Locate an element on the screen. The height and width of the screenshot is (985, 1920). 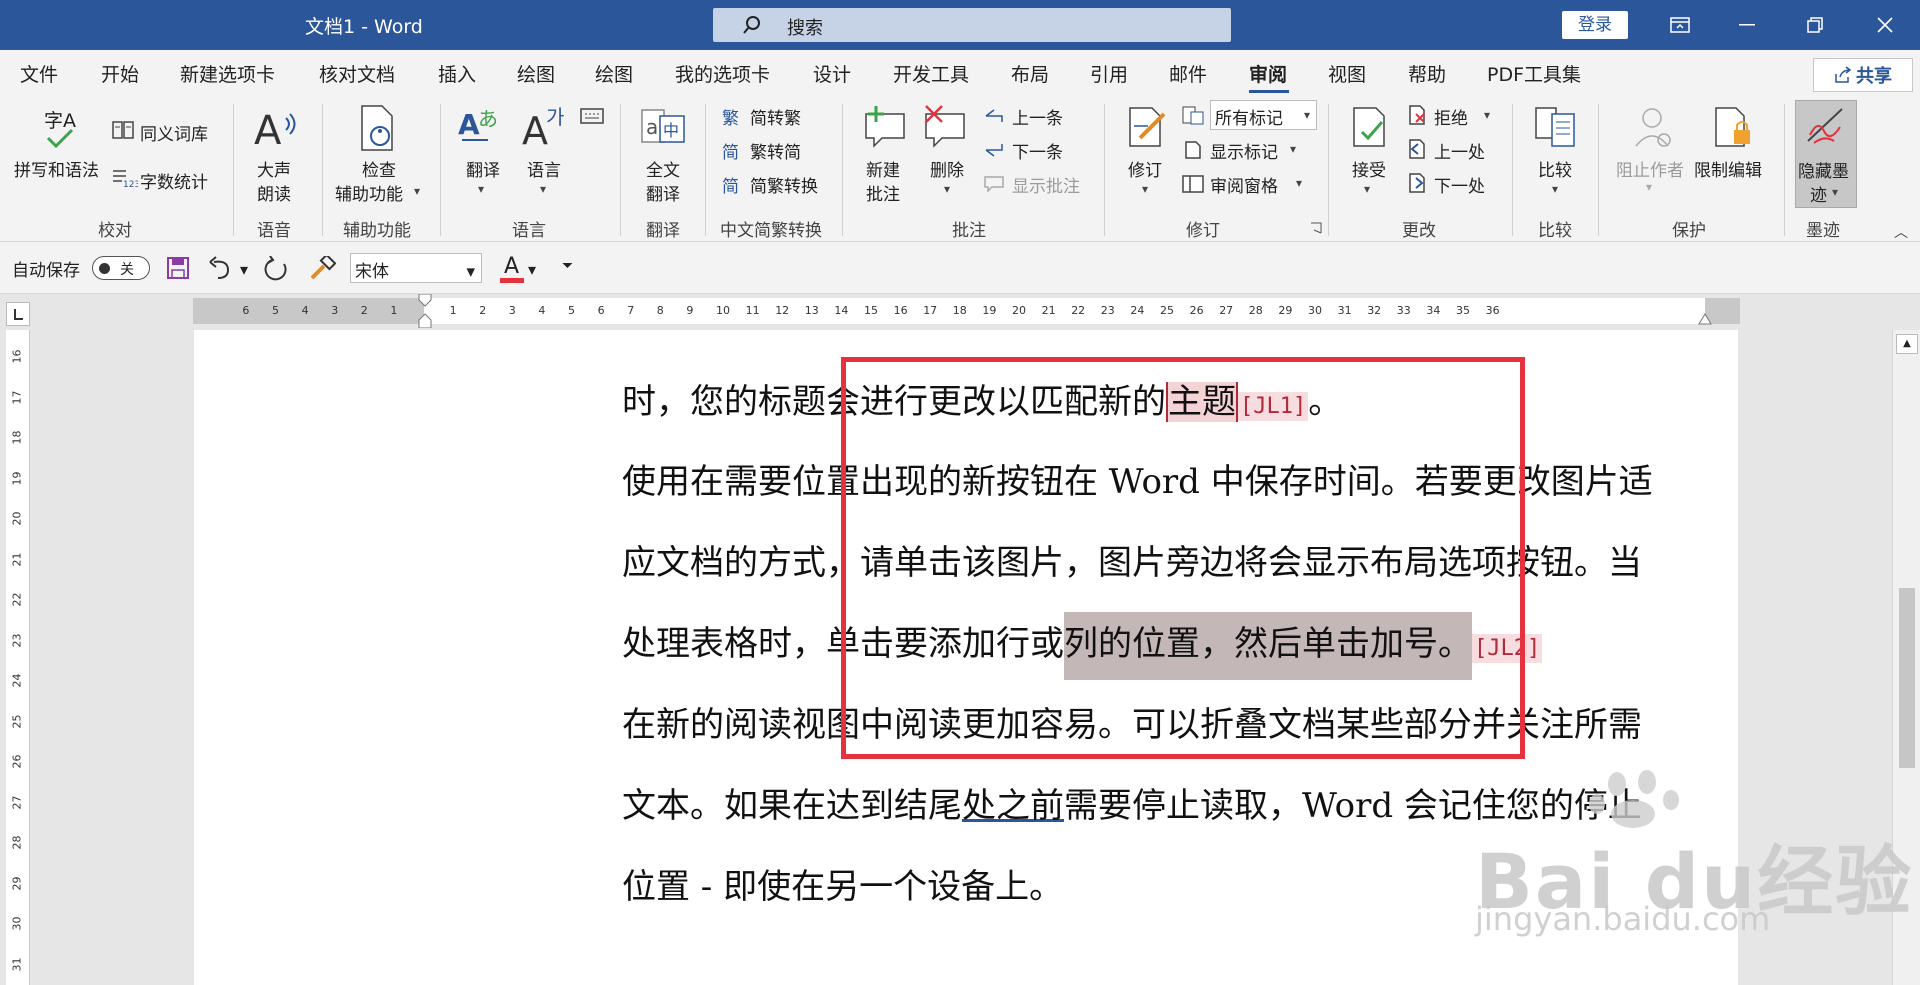
tab-pdf-tools: PDF工具集 is located at coordinates (1534, 73).